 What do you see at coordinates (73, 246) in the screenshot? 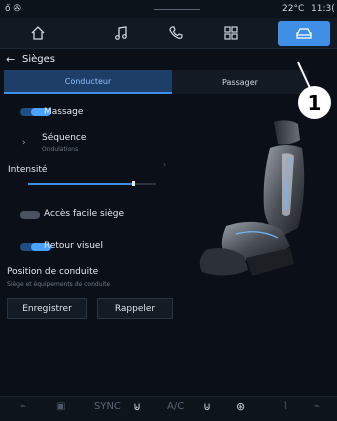
I see `visual-feedback-label: Retour visuel` at bounding box center [73, 246].